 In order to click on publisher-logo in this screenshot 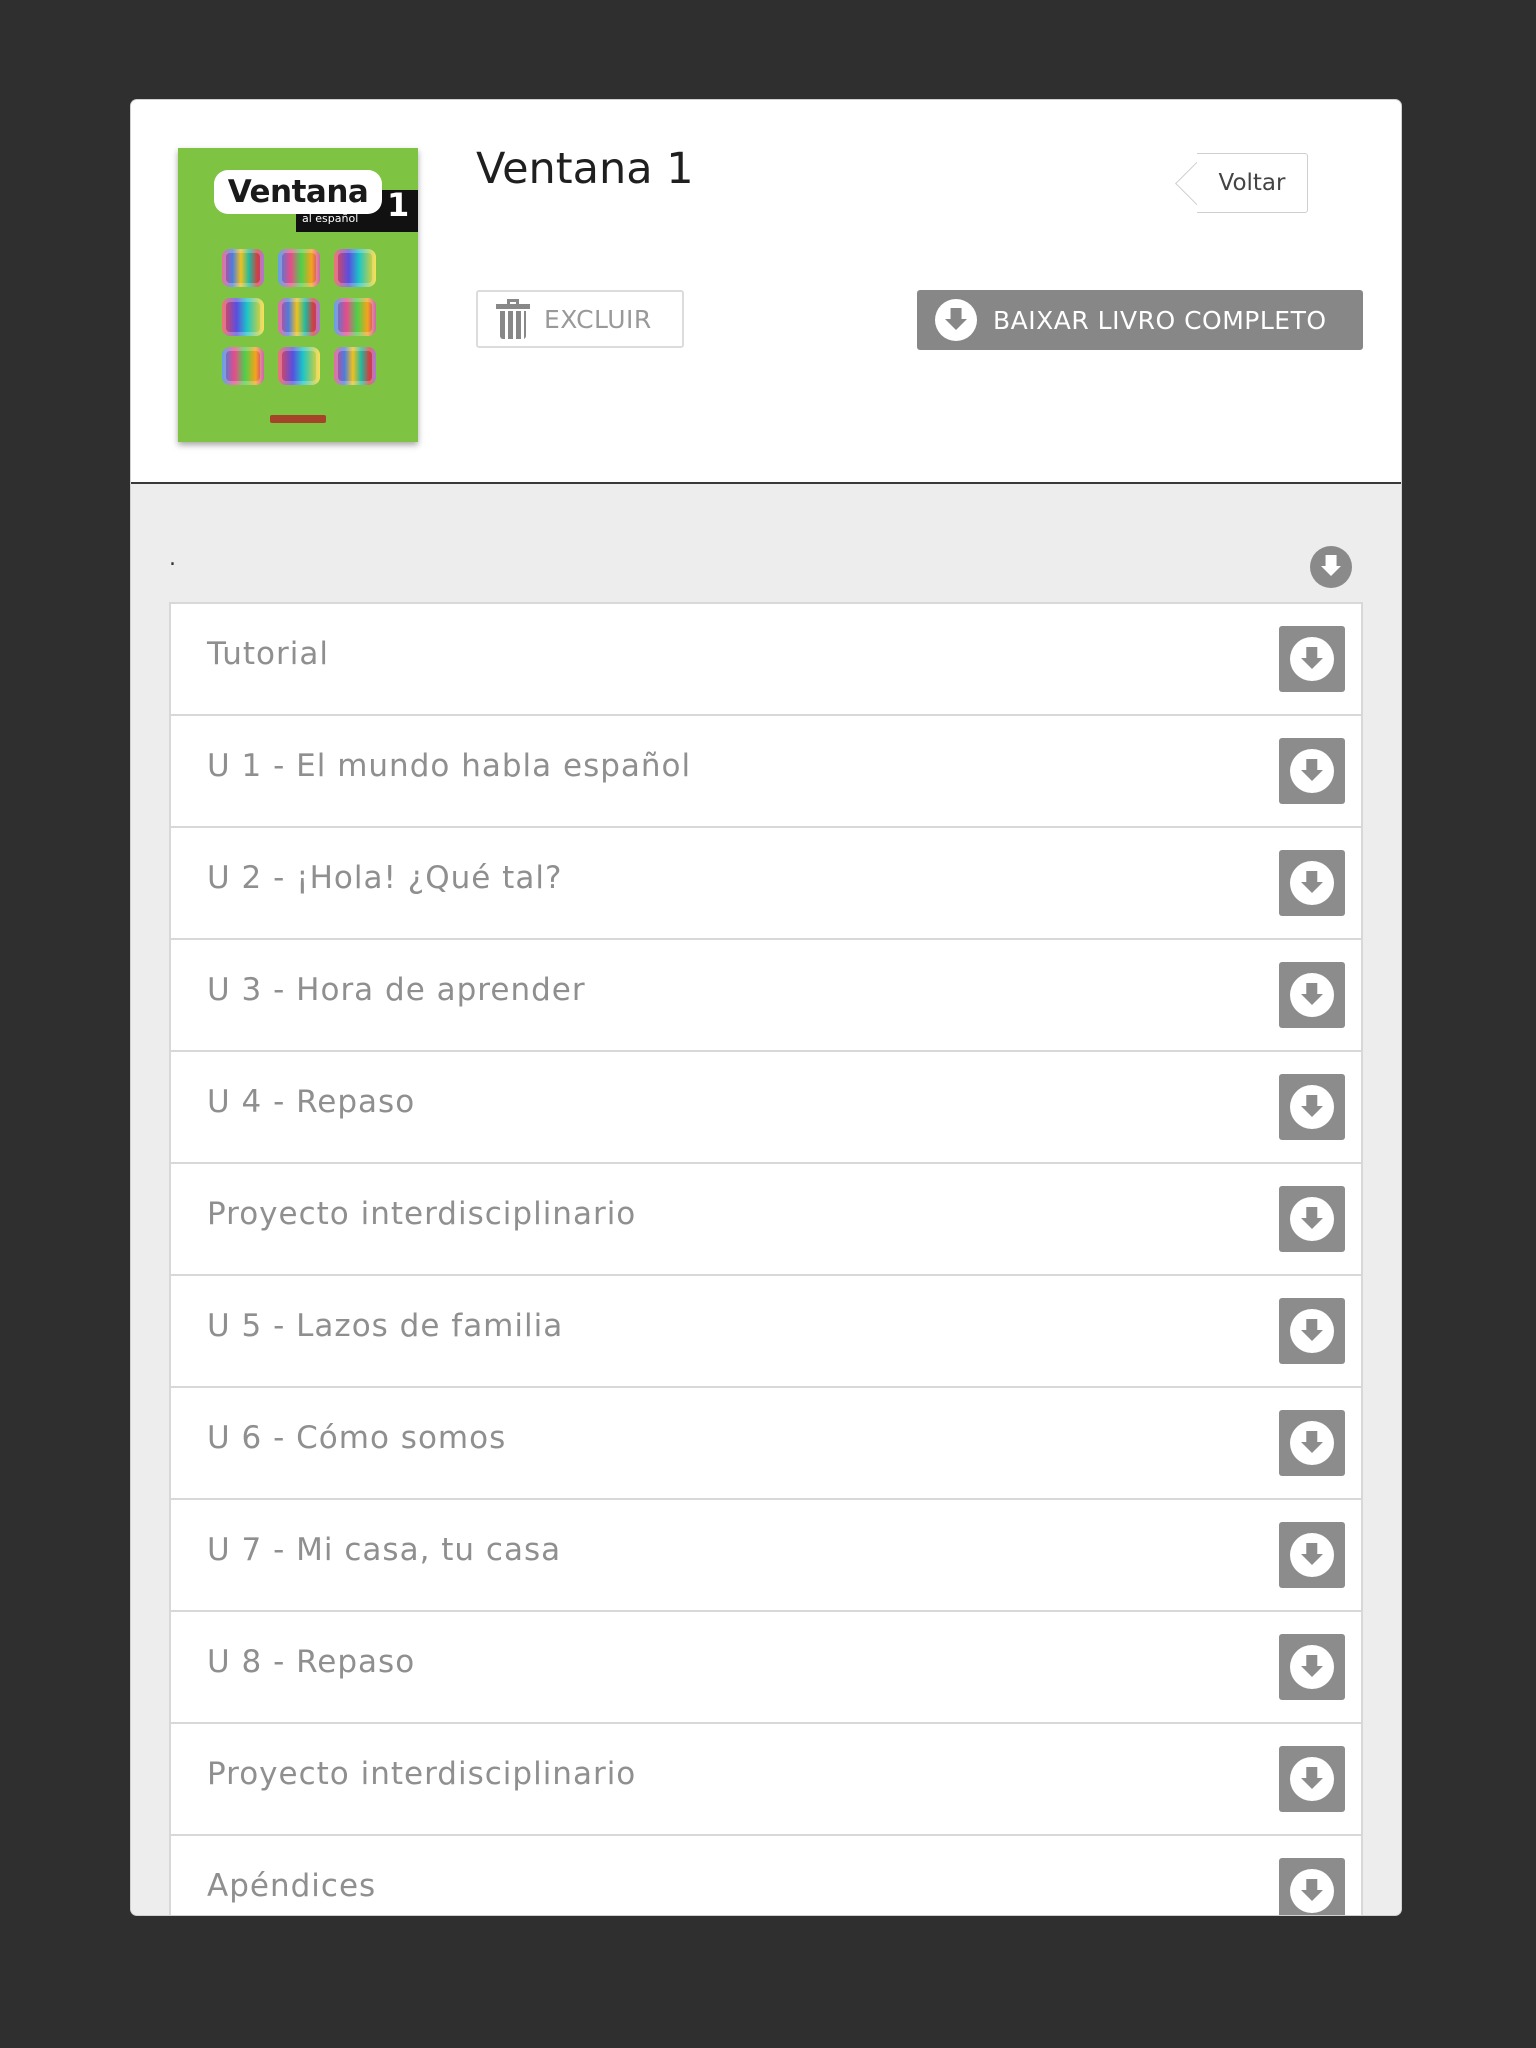, I will do `click(298, 419)`.